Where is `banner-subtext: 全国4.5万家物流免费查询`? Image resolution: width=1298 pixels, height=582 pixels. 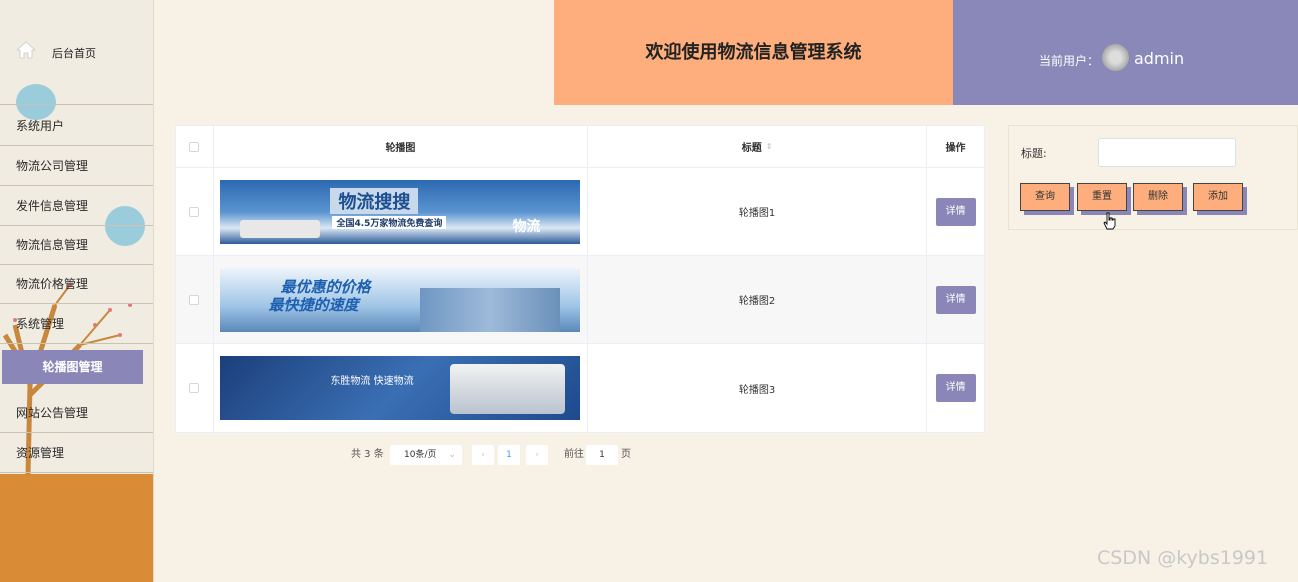 banner-subtext: 全国4.5万家物流免费查询 is located at coordinates (389, 222).